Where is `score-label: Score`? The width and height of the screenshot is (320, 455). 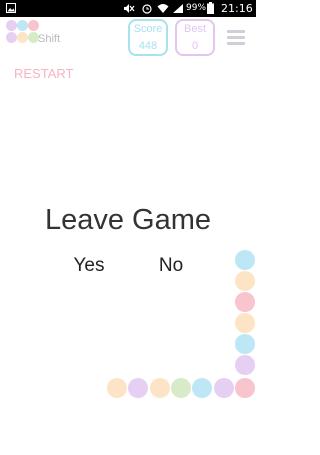 score-label: Score is located at coordinates (148, 29).